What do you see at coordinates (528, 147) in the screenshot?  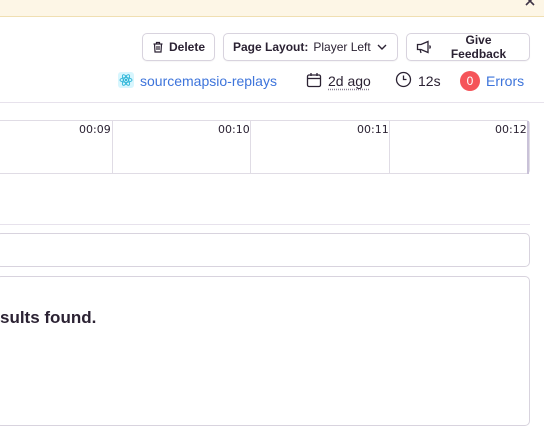 I see `timeline-playhead` at bounding box center [528, 147].